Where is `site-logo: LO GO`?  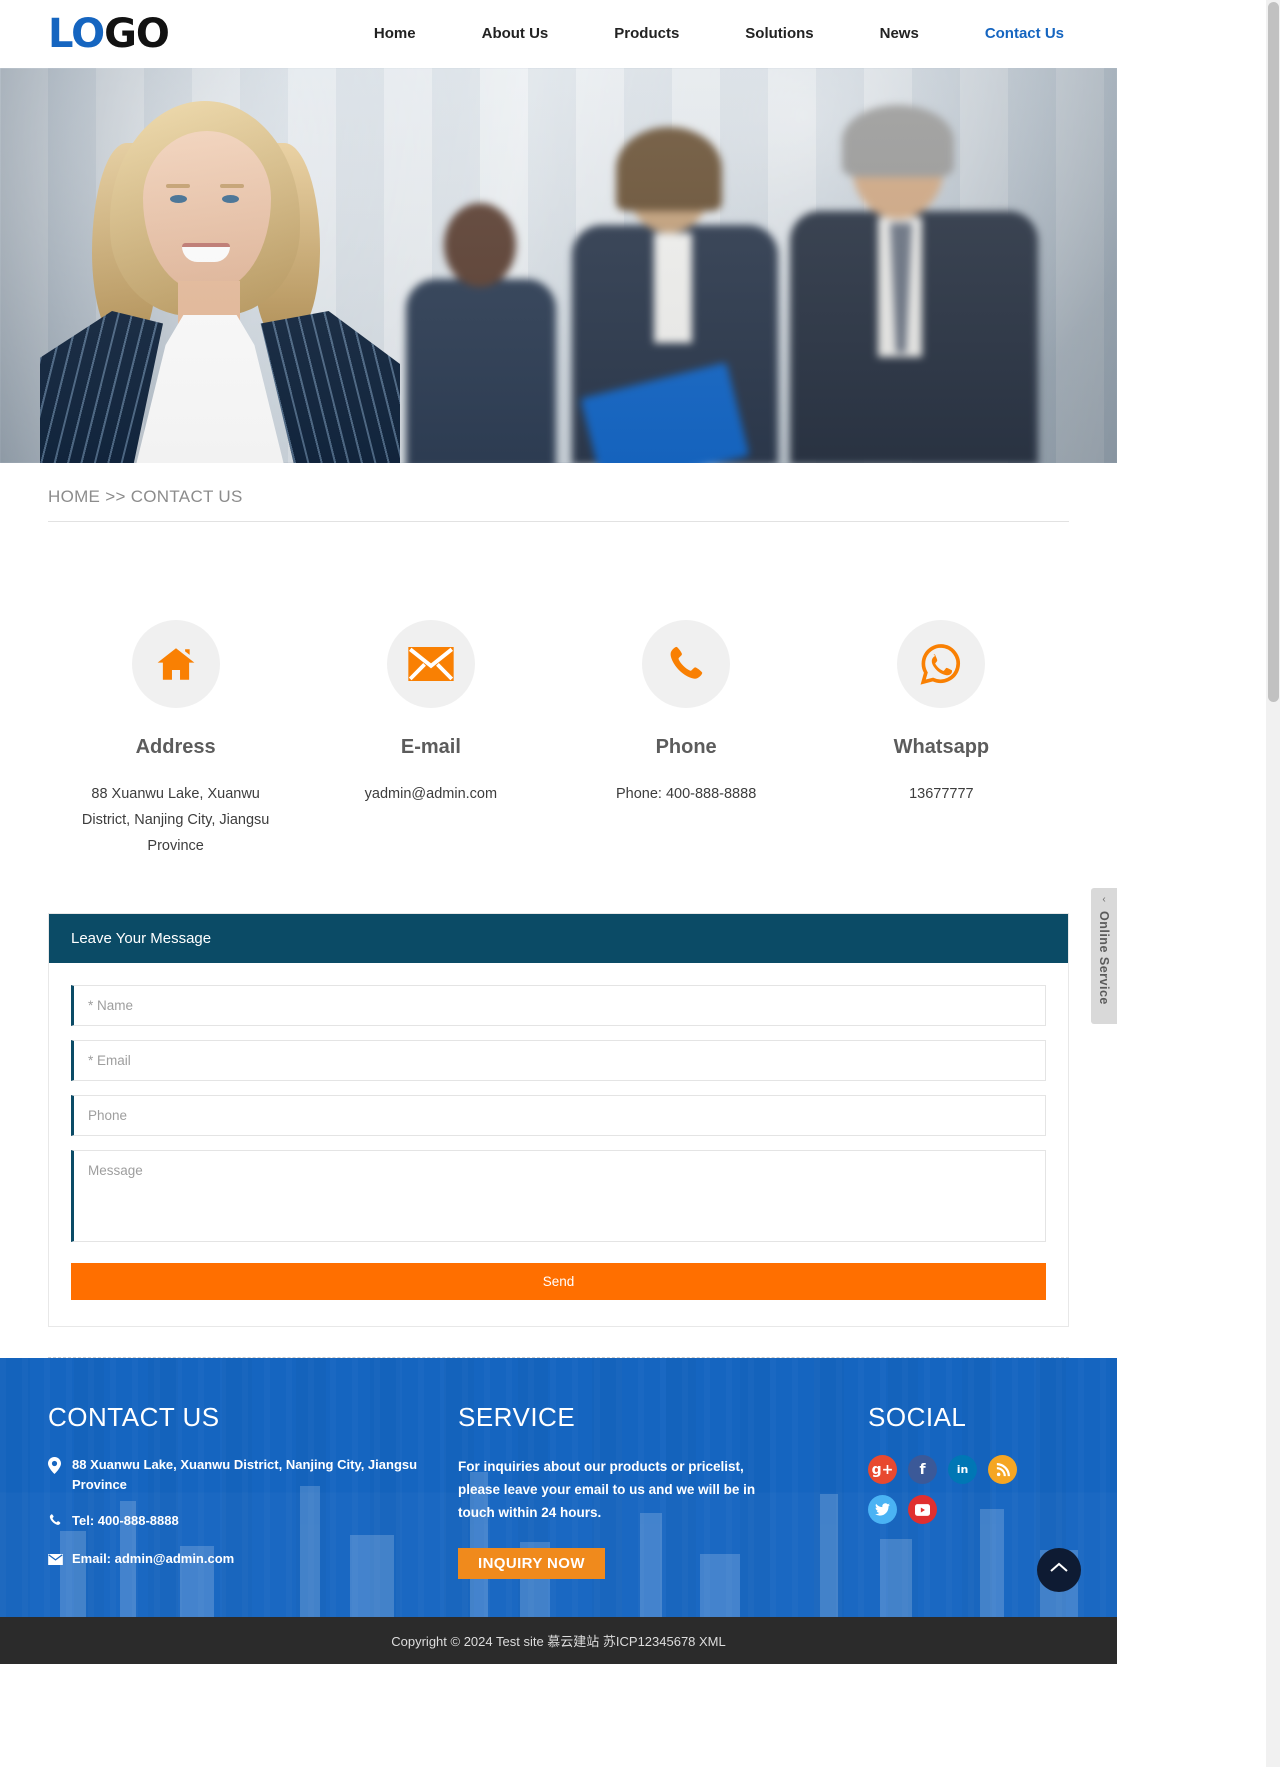
site-logo: LO GO is located at coordinates (109, 33).